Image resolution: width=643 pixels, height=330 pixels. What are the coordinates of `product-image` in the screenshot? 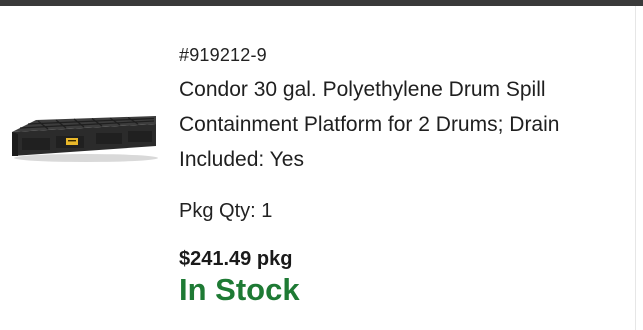 It's located at (84, 136).